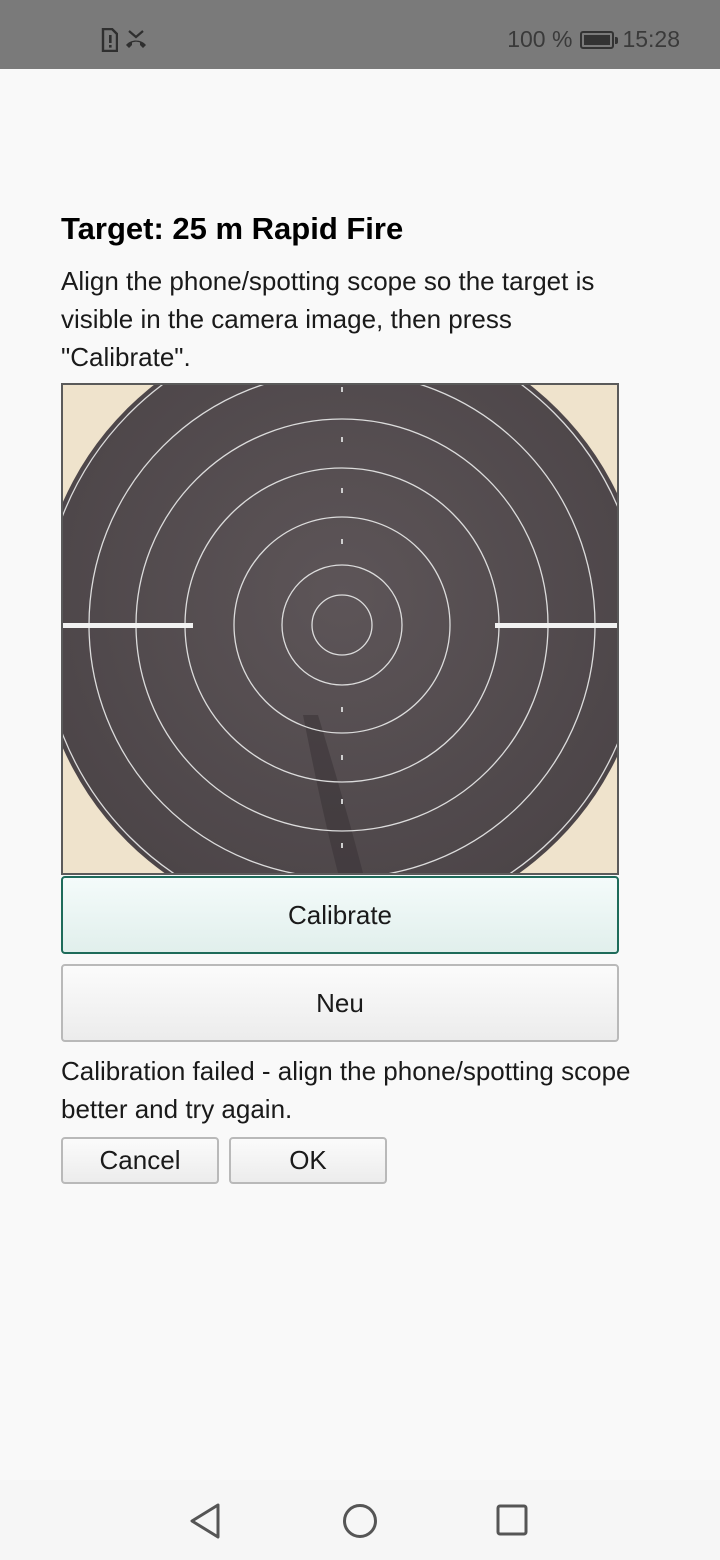  I want to click on recents-icon, so click(512, 1522).